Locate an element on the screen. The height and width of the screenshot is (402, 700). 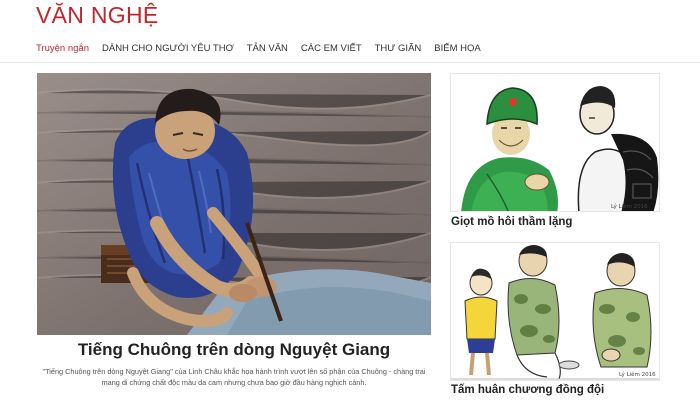
side-article-2-signature: Lý Liêm 2016 is located at coordinates (637, 374).